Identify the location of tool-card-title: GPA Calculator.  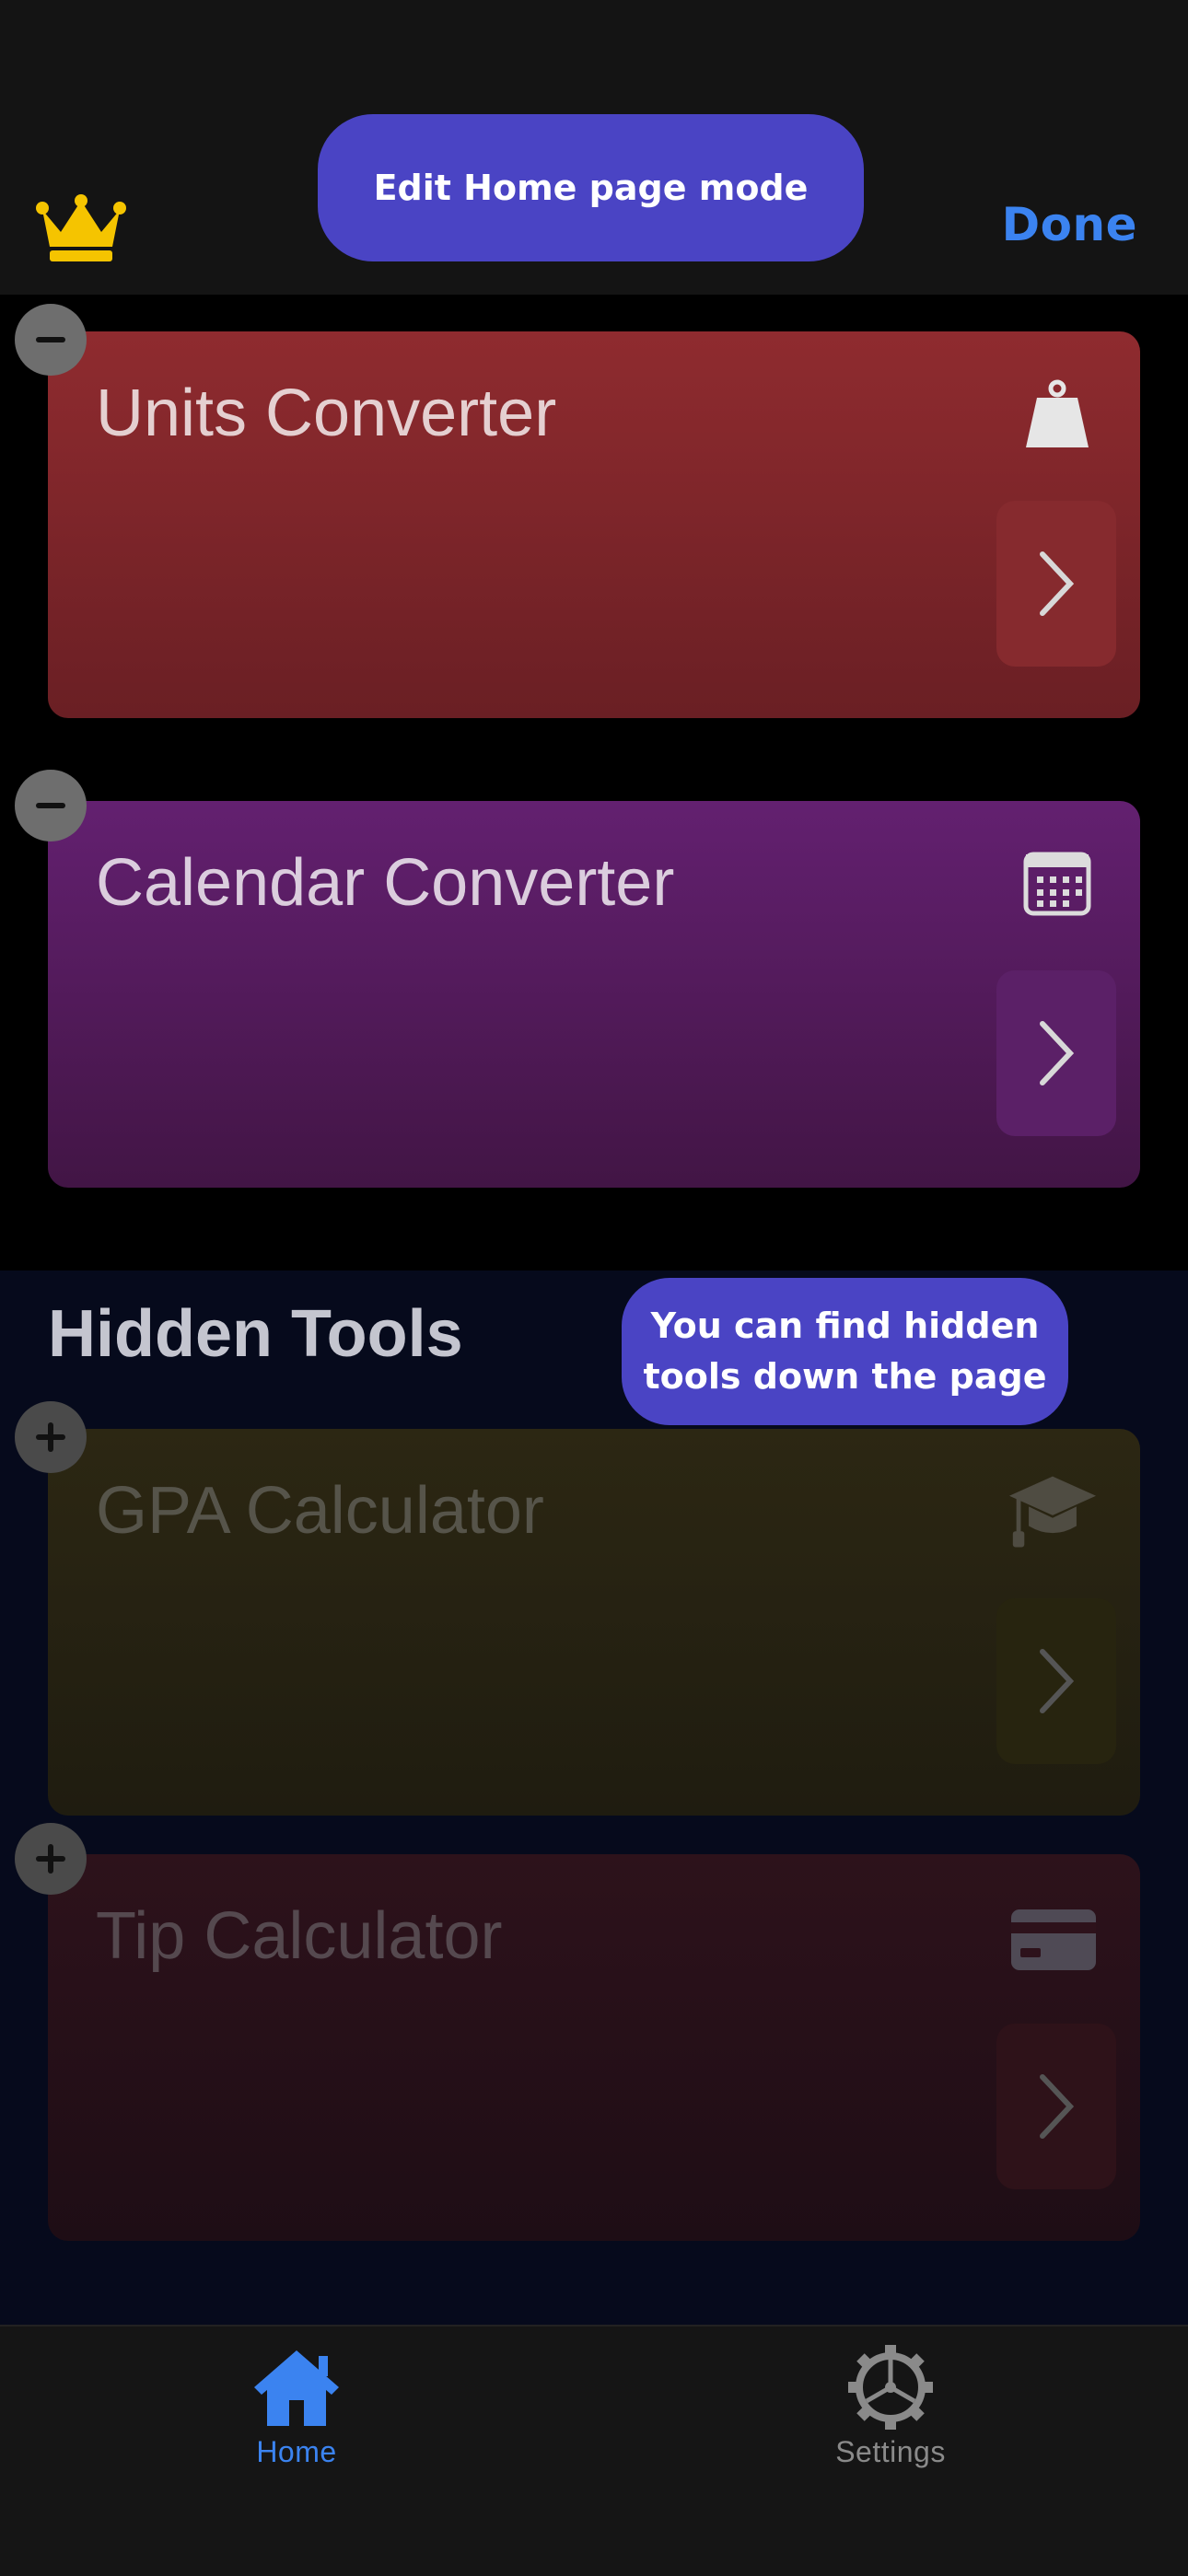
(320, 1511).